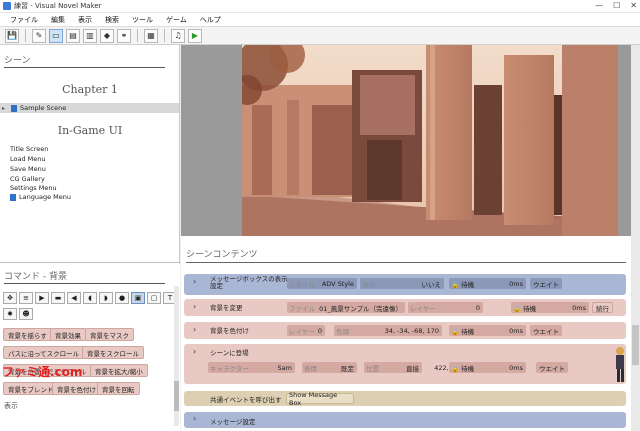 Image resolution: width=640 pixels, height=431 pixels. Describe the element at coordinates (7, 6) in the screenshot. I see `app-icon` at that location.